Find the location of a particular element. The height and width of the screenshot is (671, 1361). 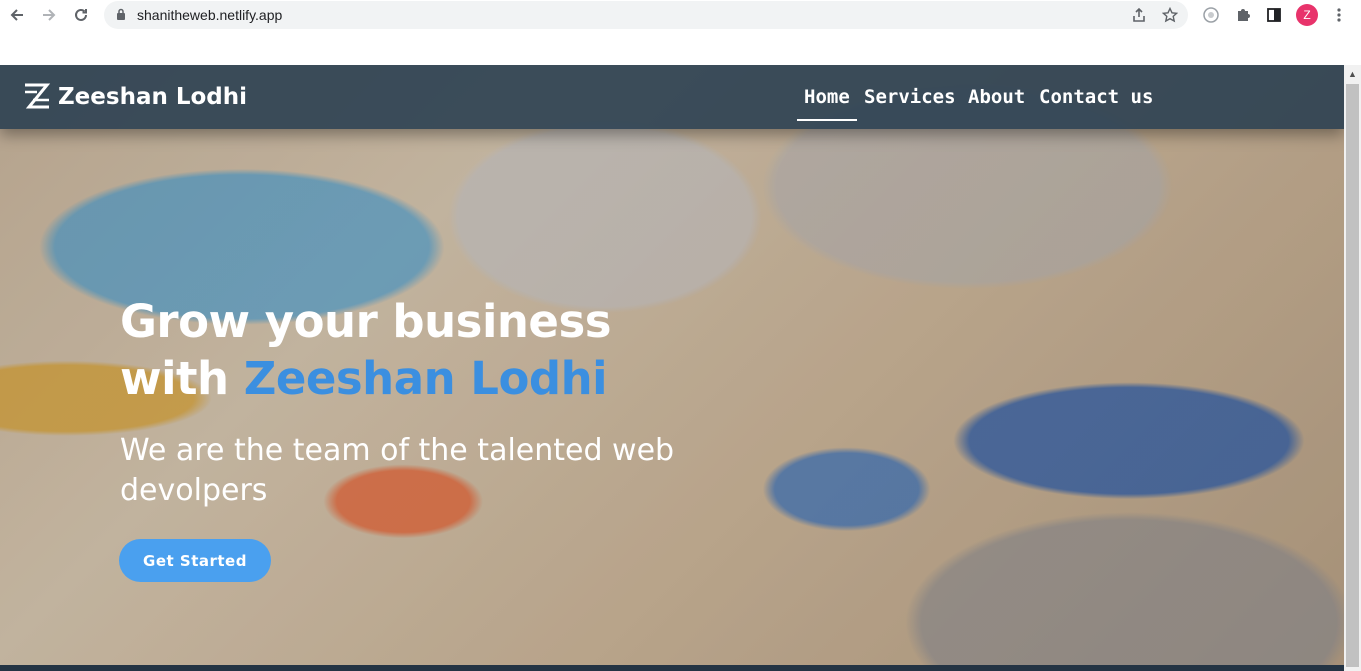

profile-avatar: Z is located at coordinates (1307, 15).